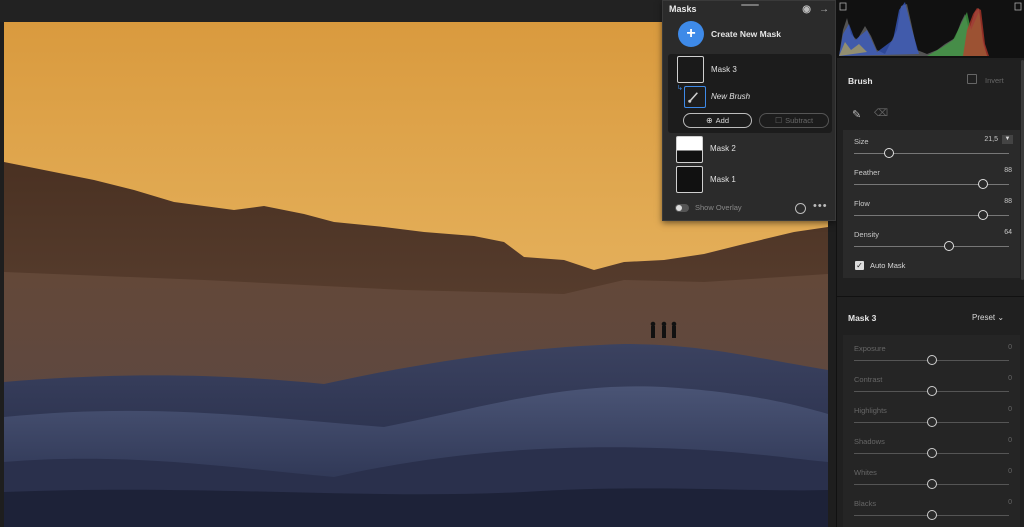 The image size is (1024, 527). I want to click on mask3-adjust-title: Mask 3, so click(862, 318).